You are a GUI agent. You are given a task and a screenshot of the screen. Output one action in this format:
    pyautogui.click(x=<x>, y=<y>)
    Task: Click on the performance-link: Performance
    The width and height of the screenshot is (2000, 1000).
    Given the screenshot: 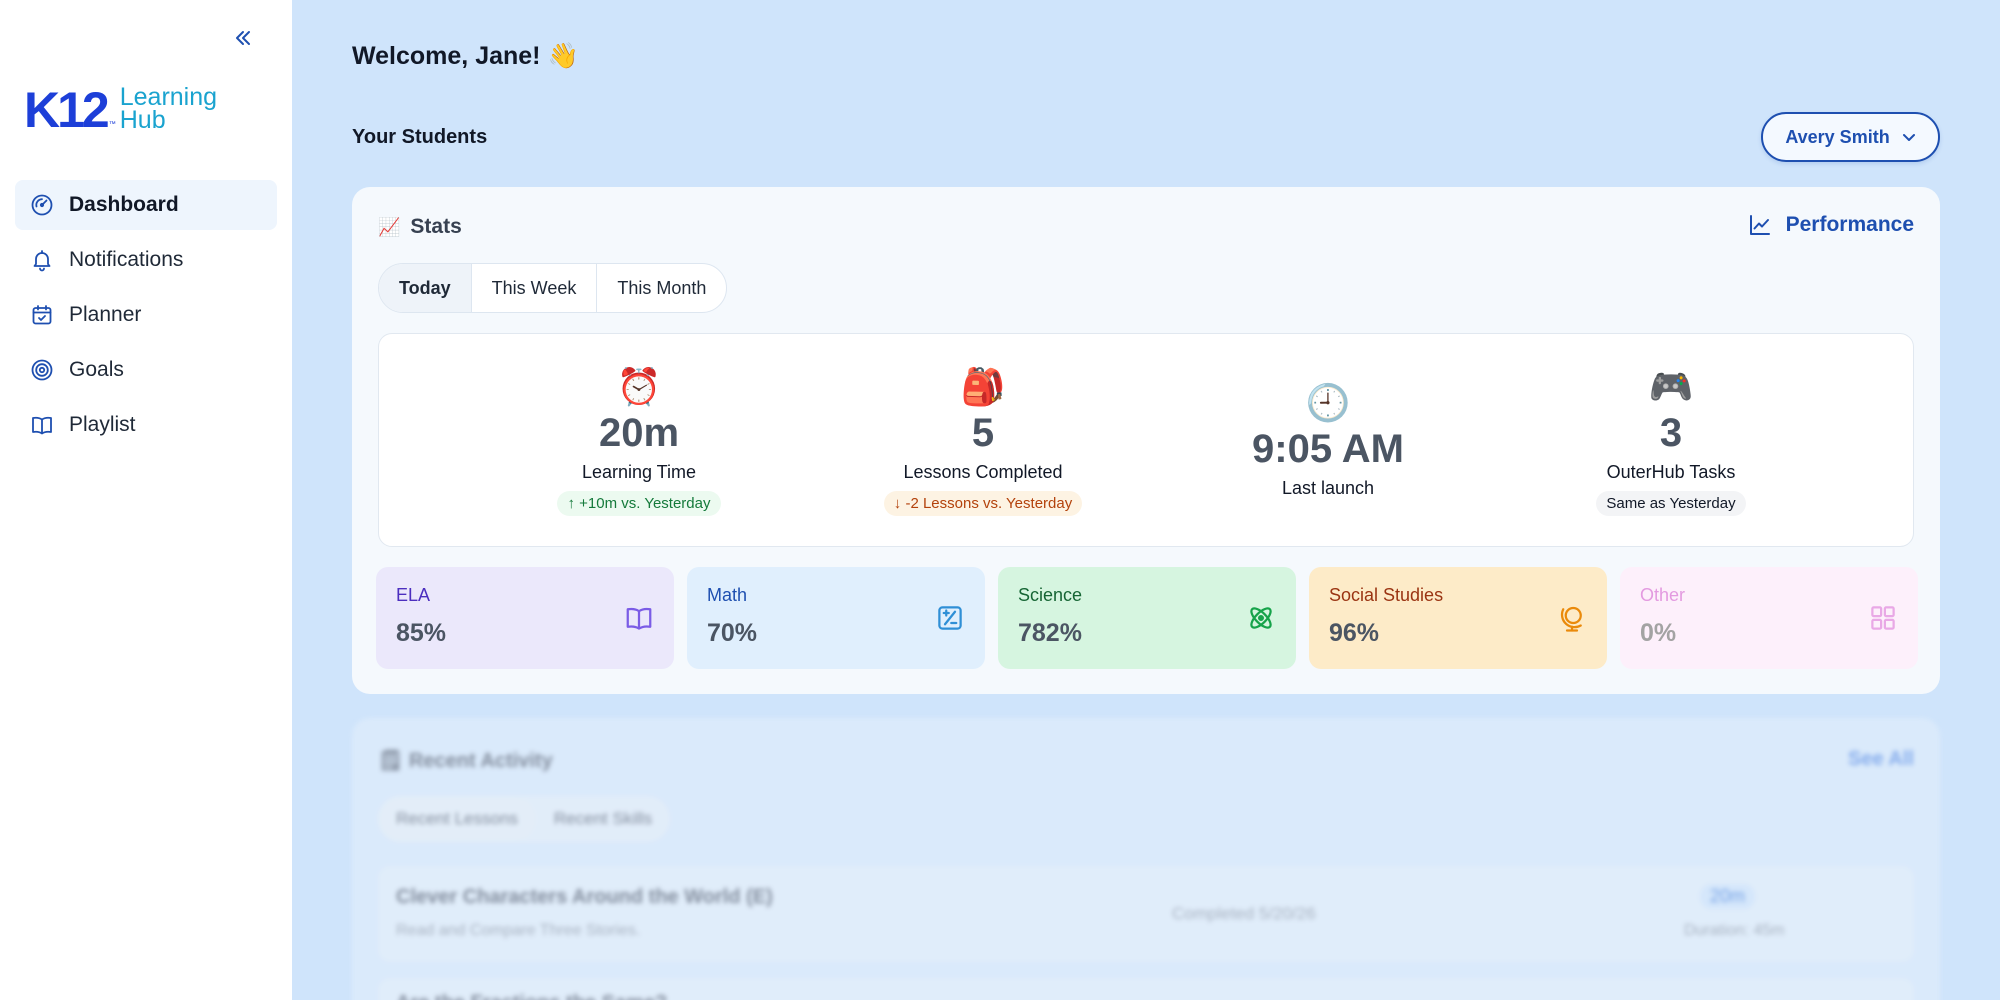 What is the action you would take?
    pyautogui.click(x=1831, y=225)
    